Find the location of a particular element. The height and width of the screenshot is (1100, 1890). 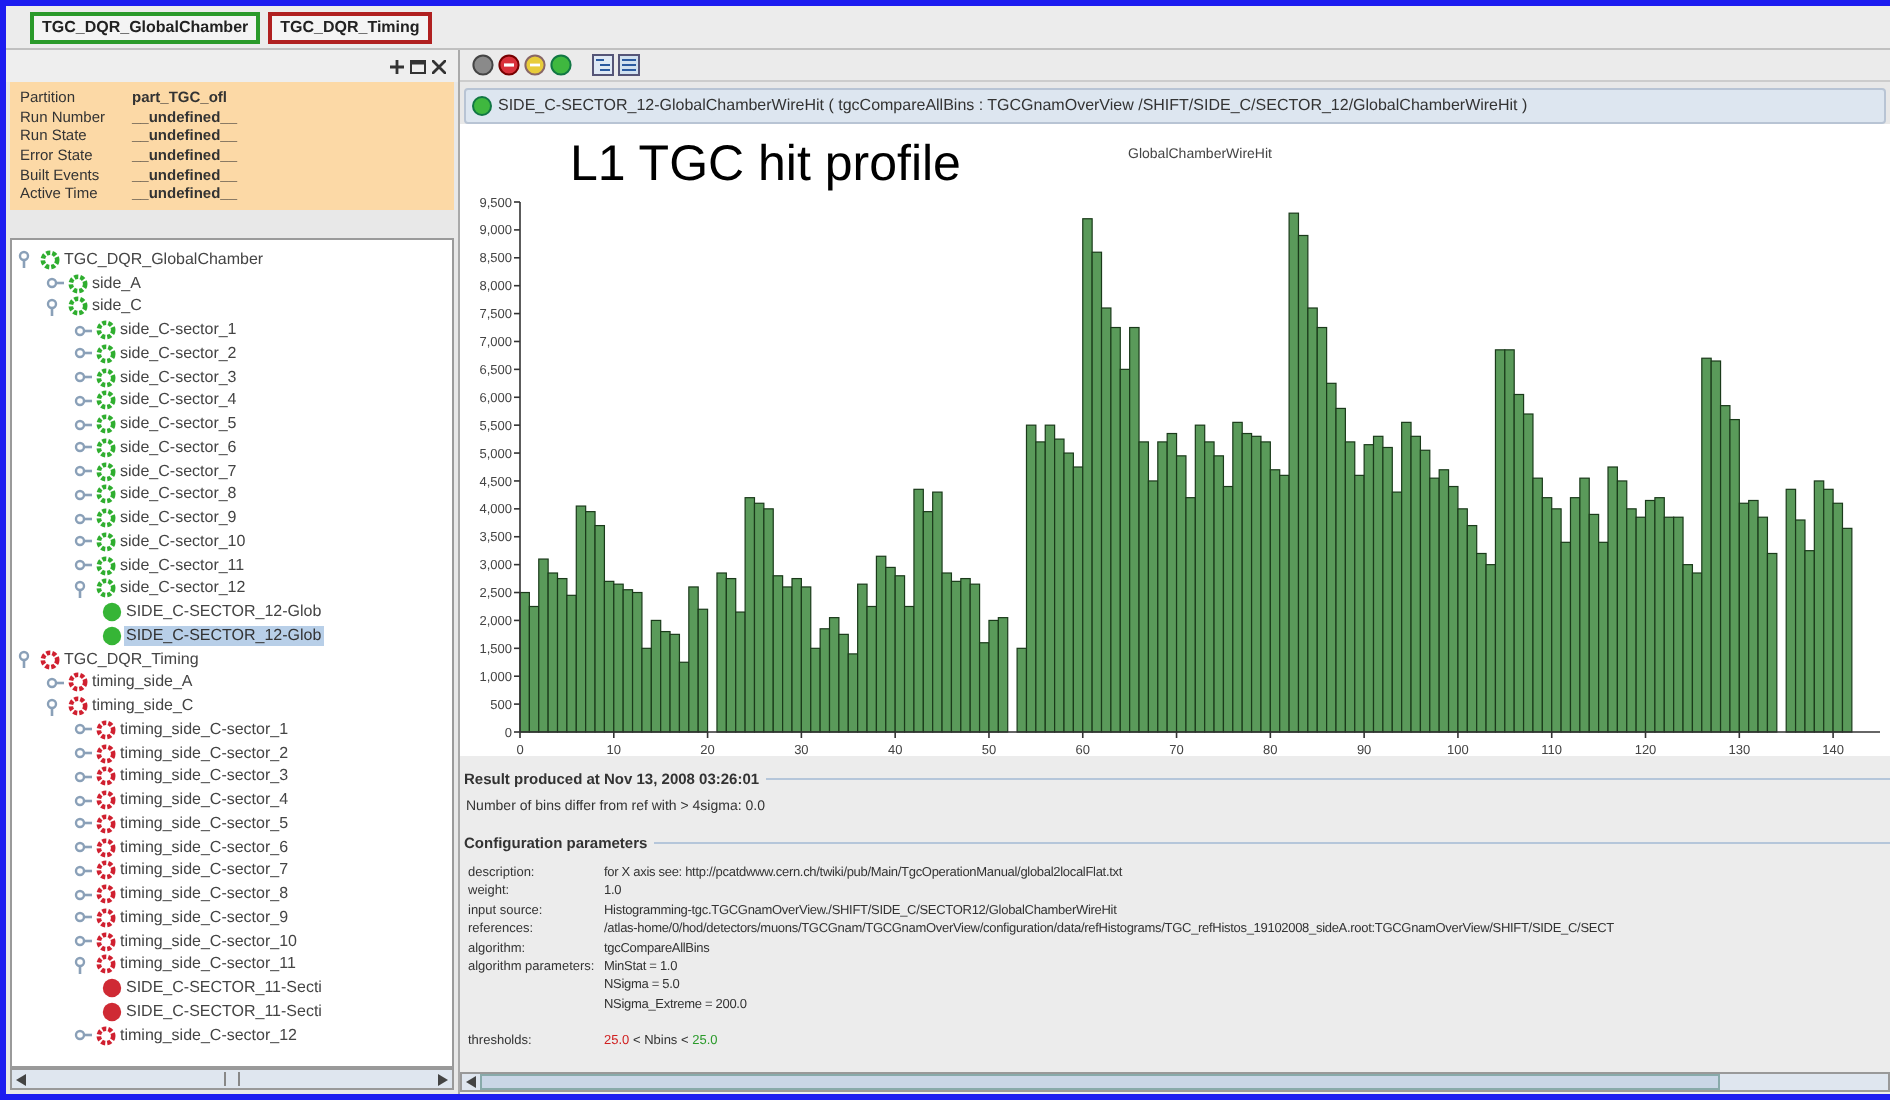

tree-item: side_C-sector_11 is located at coordinates (182, 565).